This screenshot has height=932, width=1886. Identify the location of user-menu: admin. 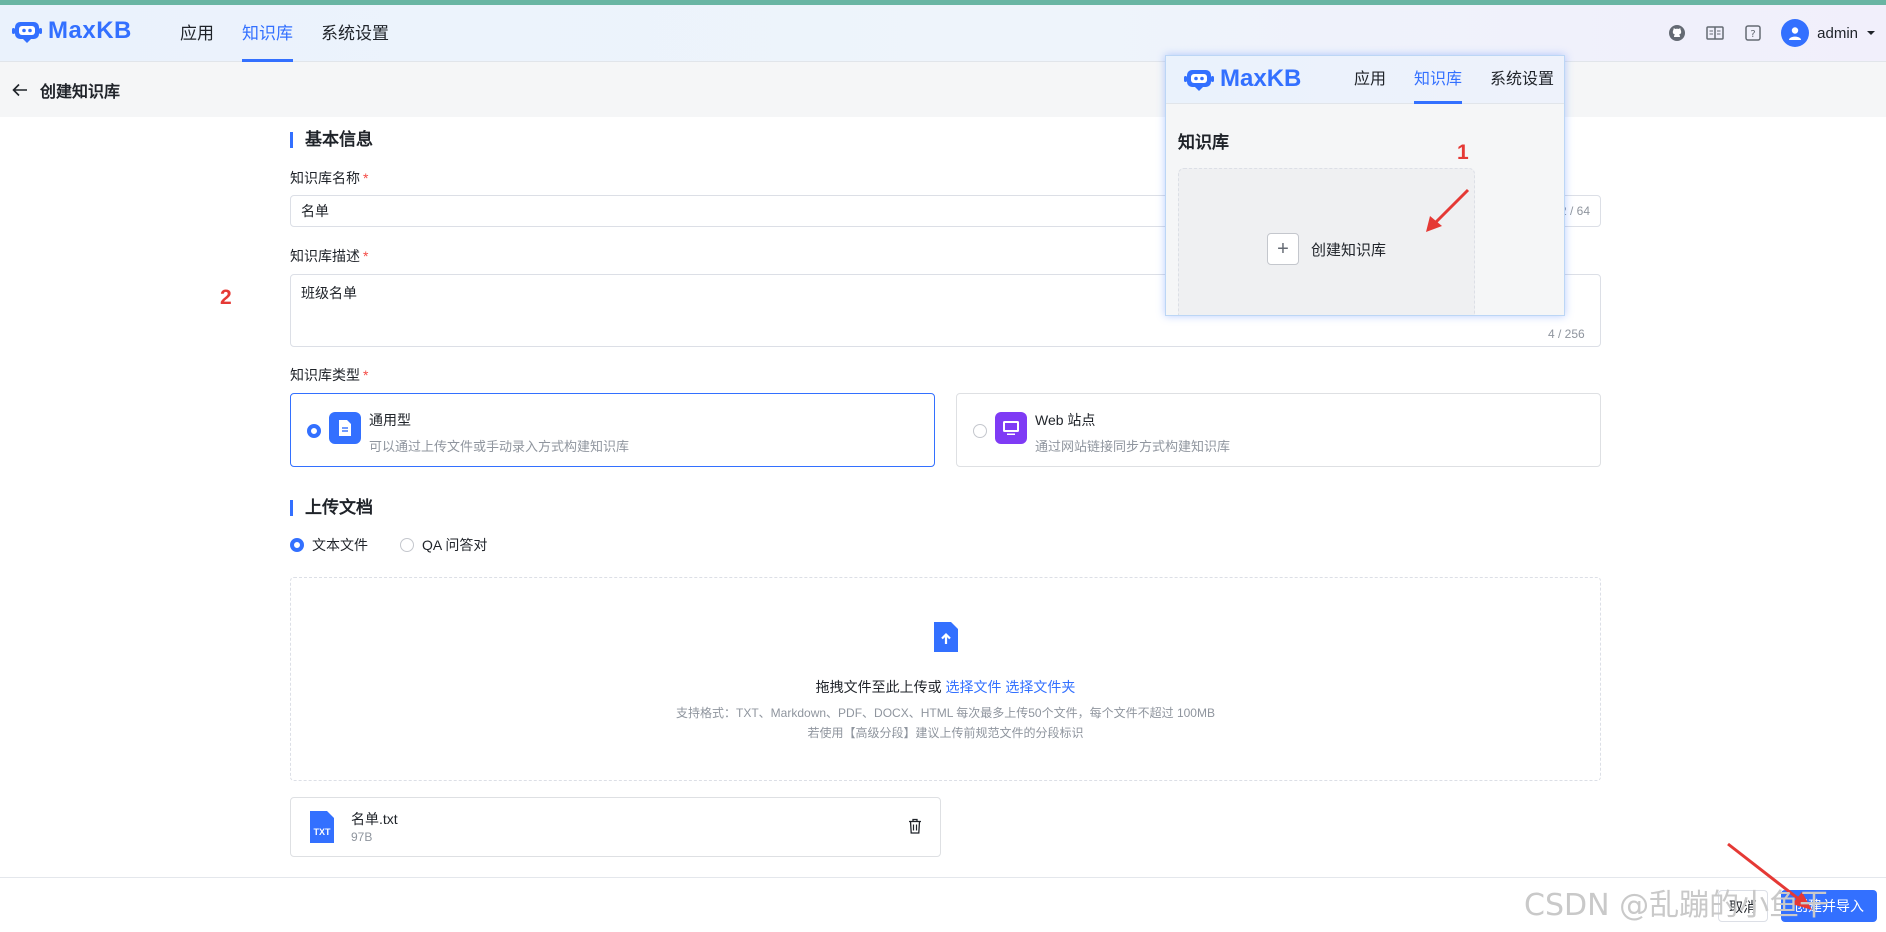
(1828, 33).